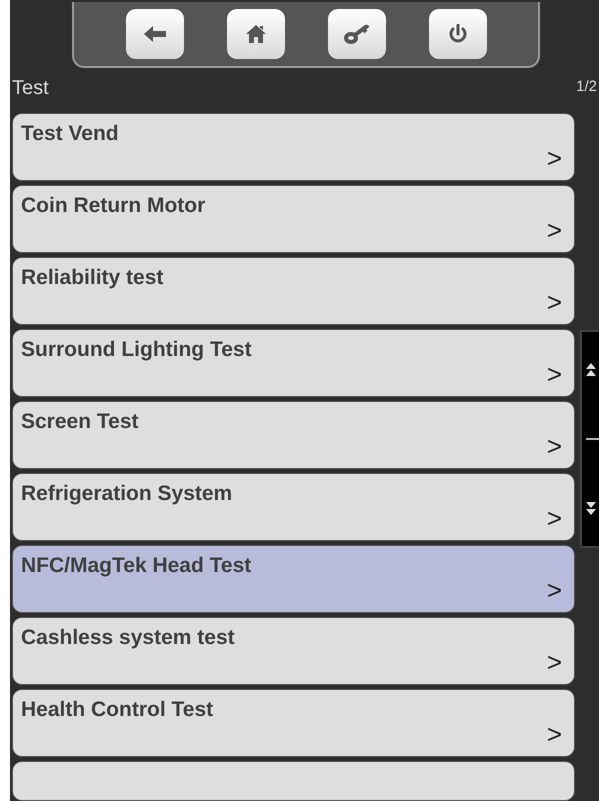 This screenshot has height=801, width=599. What do you see at coordinates (293, 291) in the screenshot?
I see `menu-item: Reliability test >` at bounding box center [293, 291].